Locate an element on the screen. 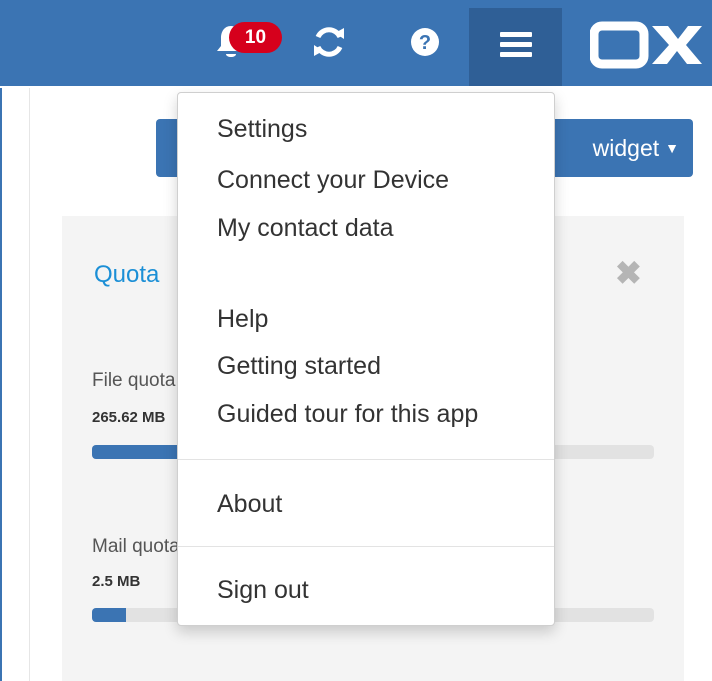  ox-logo is located at coordinates (647, 45).